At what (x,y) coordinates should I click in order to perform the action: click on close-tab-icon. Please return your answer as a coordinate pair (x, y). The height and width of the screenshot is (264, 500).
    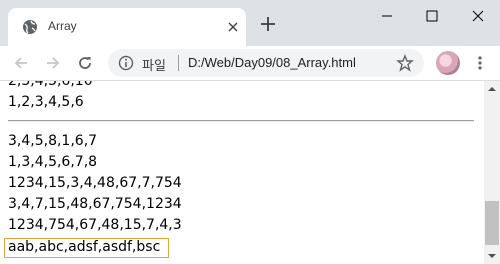
    Looking at the image, I should click on (233, 27).